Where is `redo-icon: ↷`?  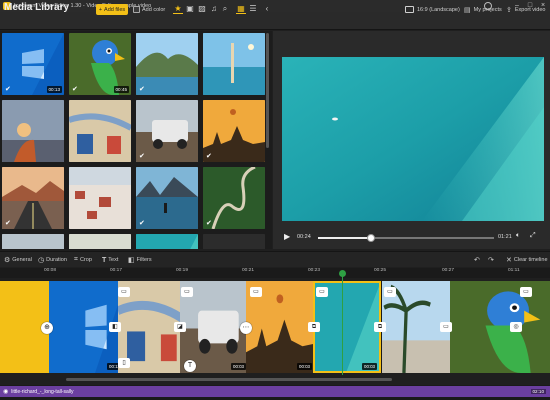
redo-icon: ↷ is located at coordinates (491, 260).